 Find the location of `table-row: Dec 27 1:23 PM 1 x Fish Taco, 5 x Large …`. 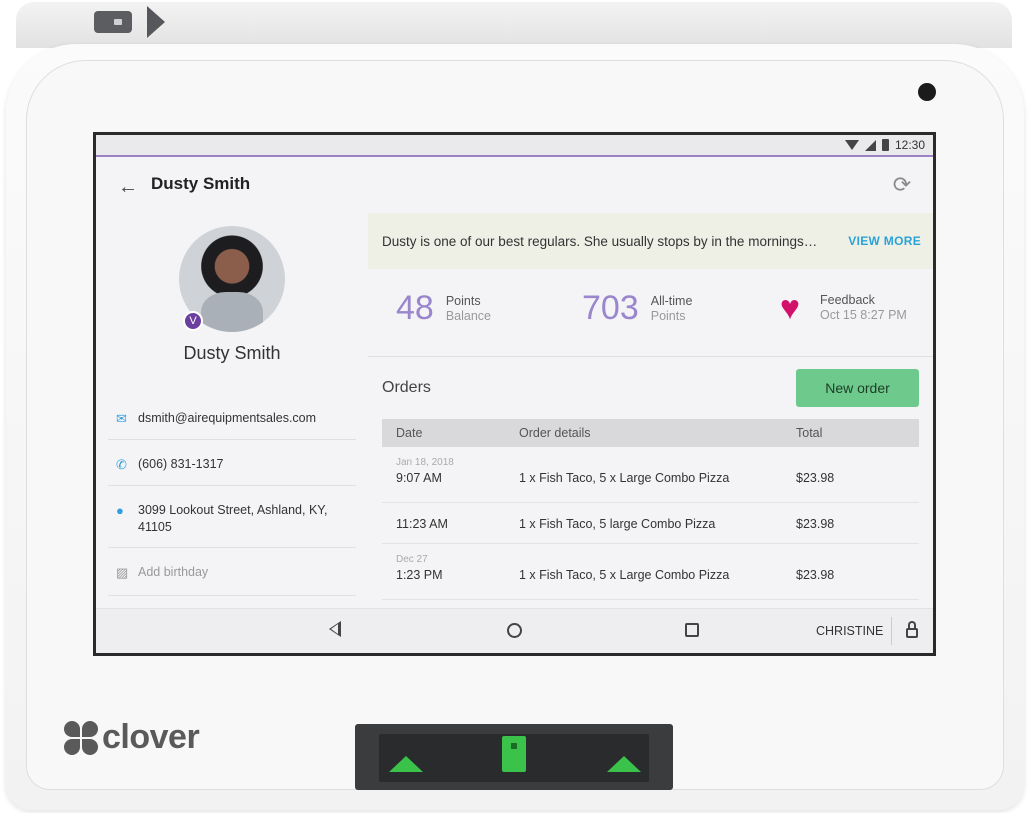

table-row: Dec 27 1:23 PM 1 x Fish Taco, 5 x Large … is located at coordinates (650, 572).